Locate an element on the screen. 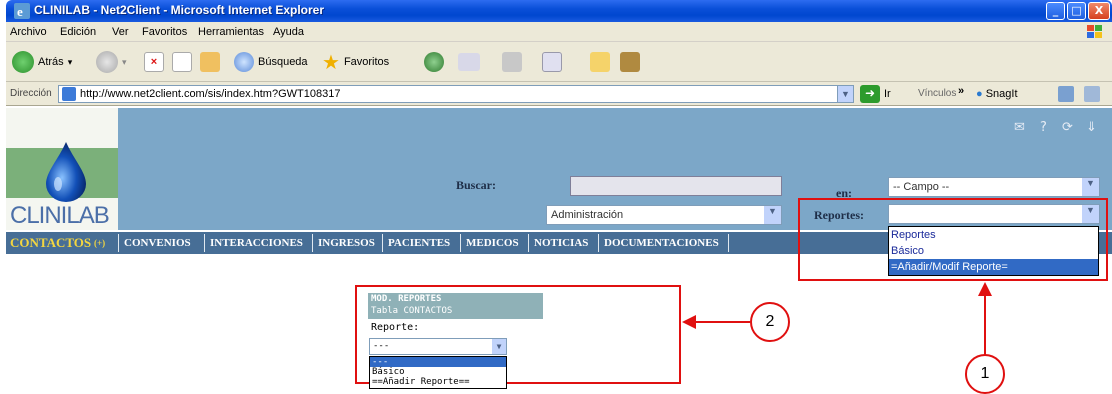  stop-button: × is located at coordinates (154, 62).